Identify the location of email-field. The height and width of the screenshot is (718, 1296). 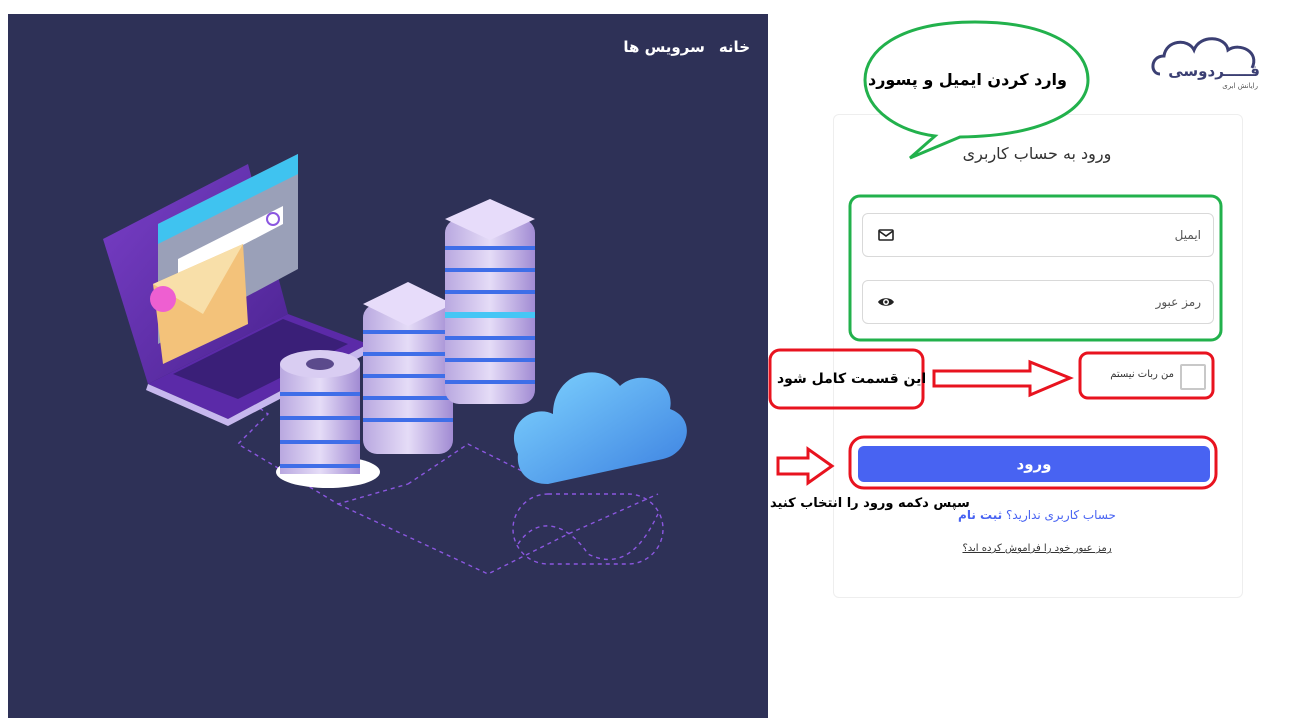
(1038, 235).